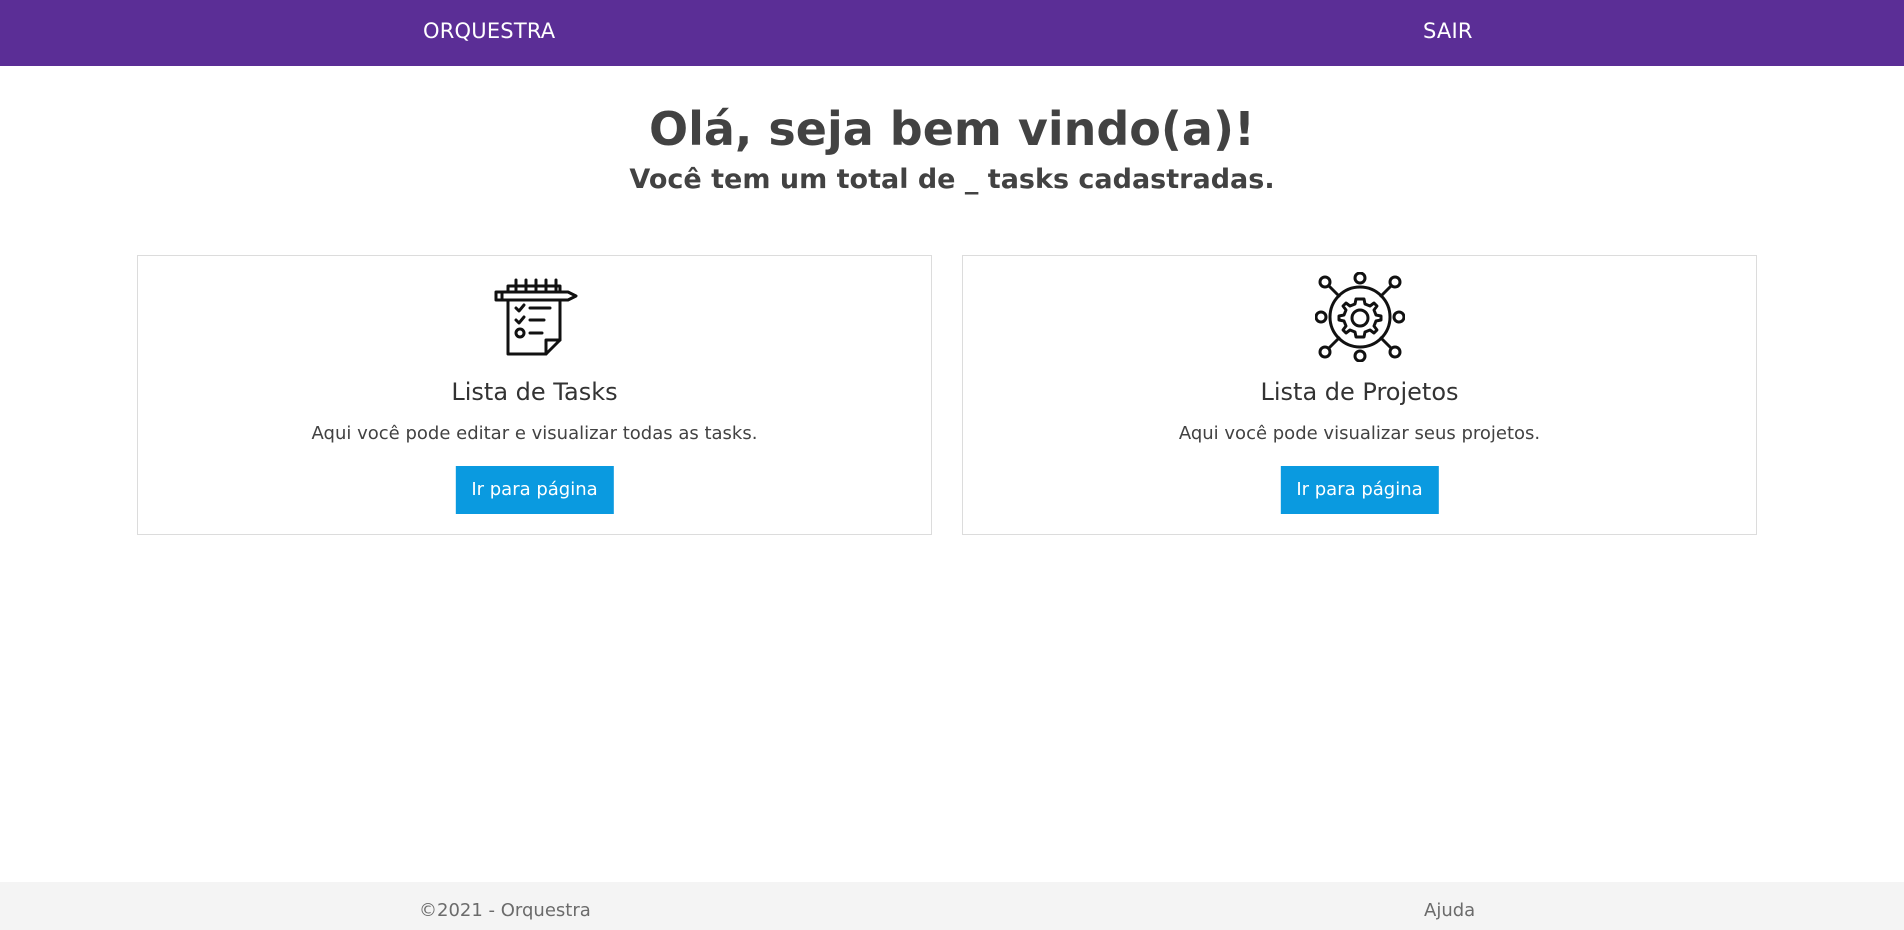  I want to click on go-to-tasks-button: Ir para página, so click(534, 490).